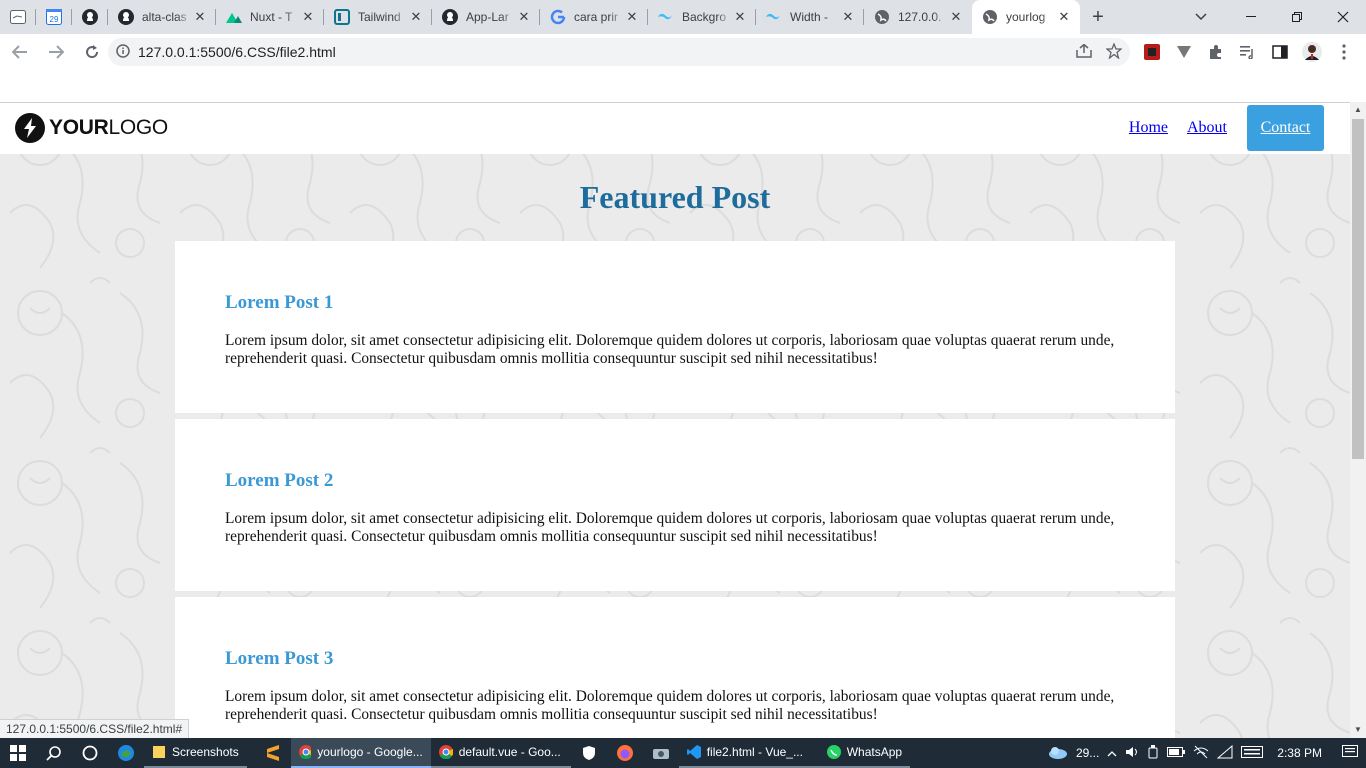 Image resolution: width=1366 pixels, height=768 pixels. Describe the element at coordinates (450, 17) in the screenshot. I see `github-icon` at that location.